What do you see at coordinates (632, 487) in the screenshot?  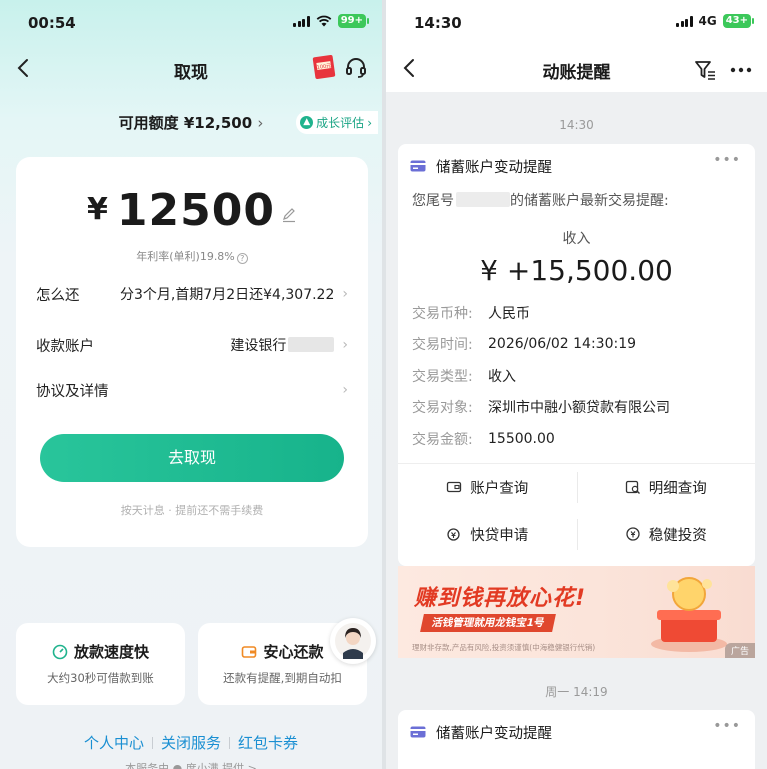 I see `detail-search-icon` at bounding box center [632, 487].